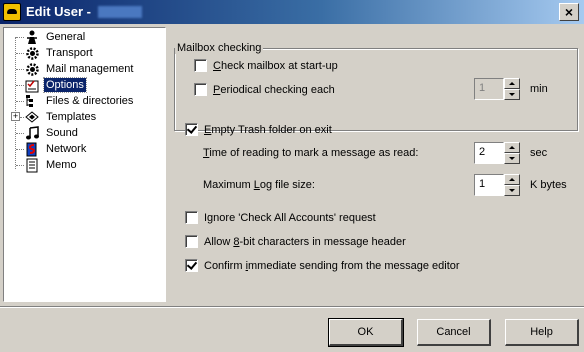 This screenshot has width=584, height=352. I want to click on checkbox-label: Check mailbox at start-up, so click(275, 65).